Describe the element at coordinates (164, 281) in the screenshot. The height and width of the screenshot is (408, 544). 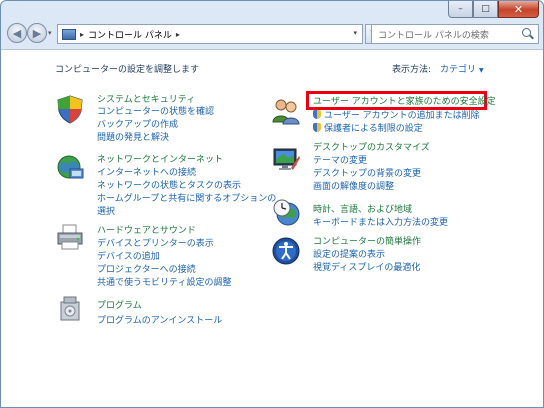
I see `link-mobility-settings: 共通で使うモビリティ設定の調整` at that location.